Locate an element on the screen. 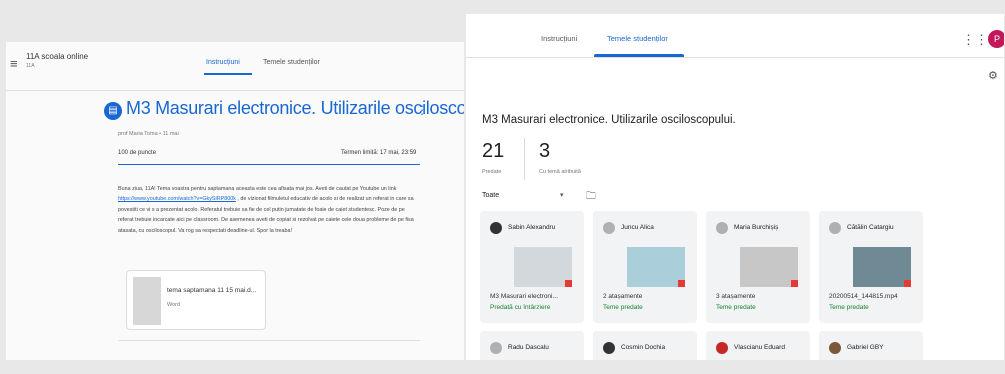 This screenshot has width=1005, height=374. student-card: Cosmin Dochia is located at coordinates (645, 345).